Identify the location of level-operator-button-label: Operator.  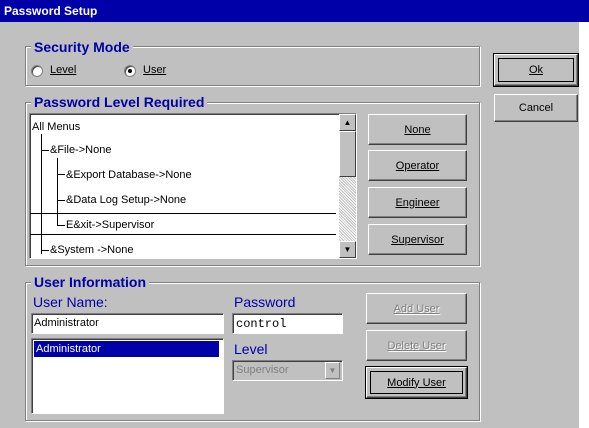
(417, 165).